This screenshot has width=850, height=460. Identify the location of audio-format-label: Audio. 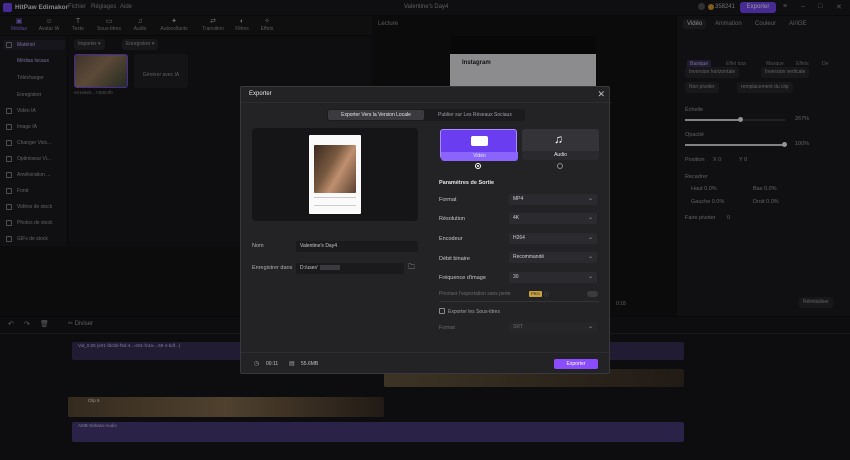
(560, 155).